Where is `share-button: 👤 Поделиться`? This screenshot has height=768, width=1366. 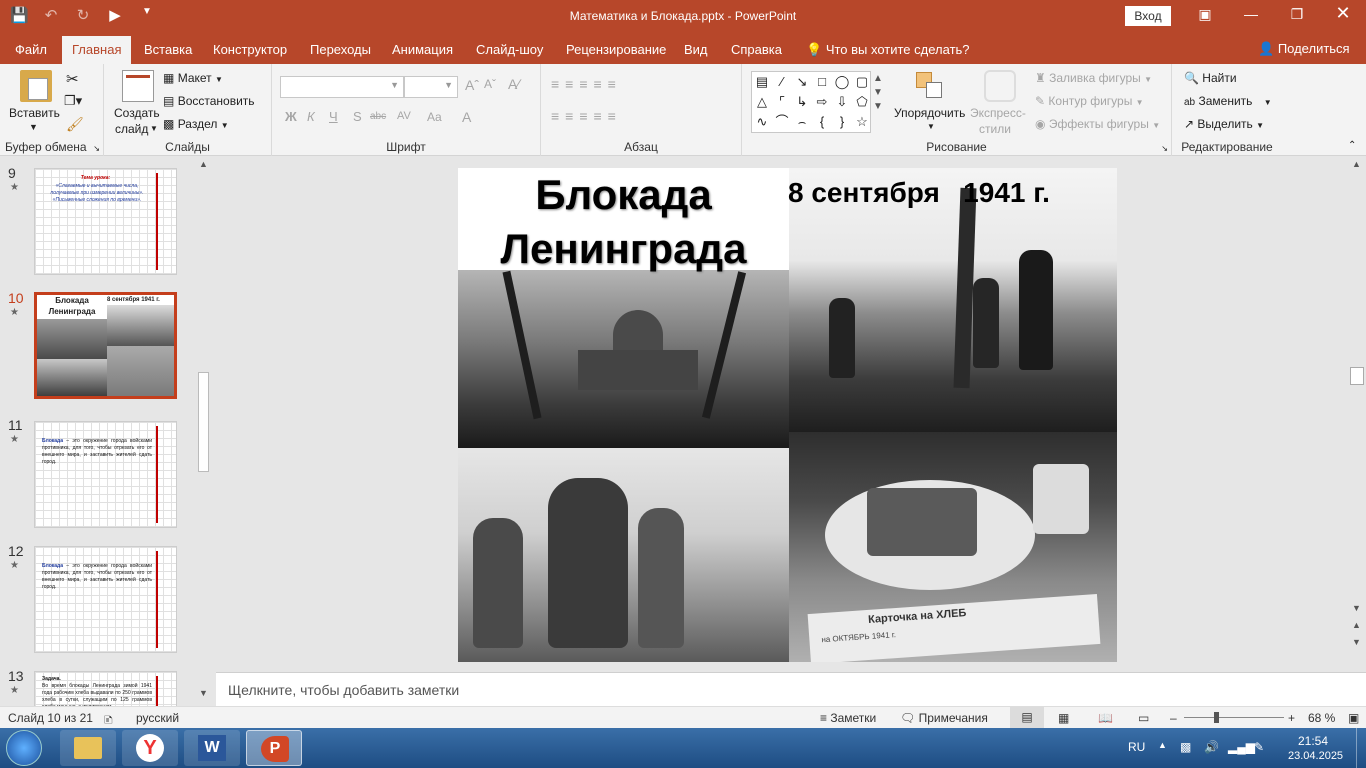
share-button: 👤 Поделиться is located at coordinates (1304, 49).